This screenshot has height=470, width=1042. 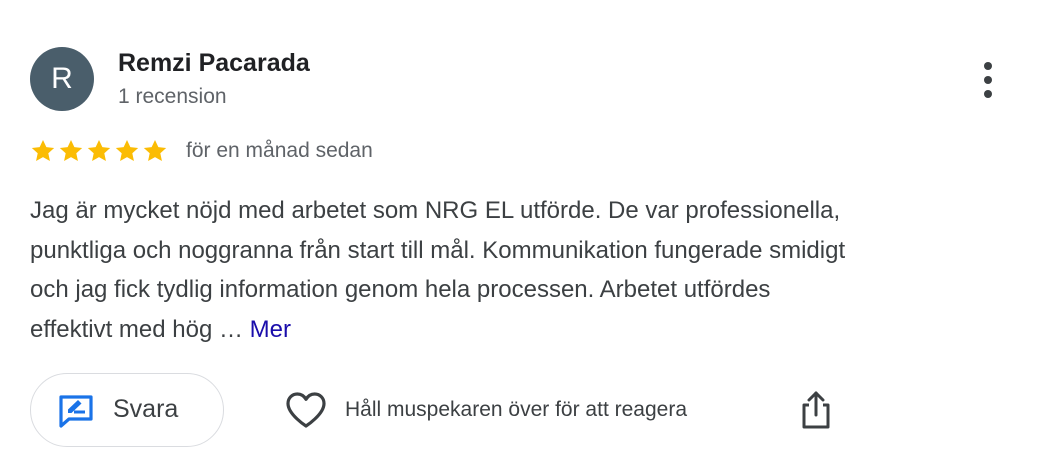 What do you see at coordinates (214, 63) in the screenshot?
I see `author-name: Remzi Pacarada` at bounding box center [214, 63].